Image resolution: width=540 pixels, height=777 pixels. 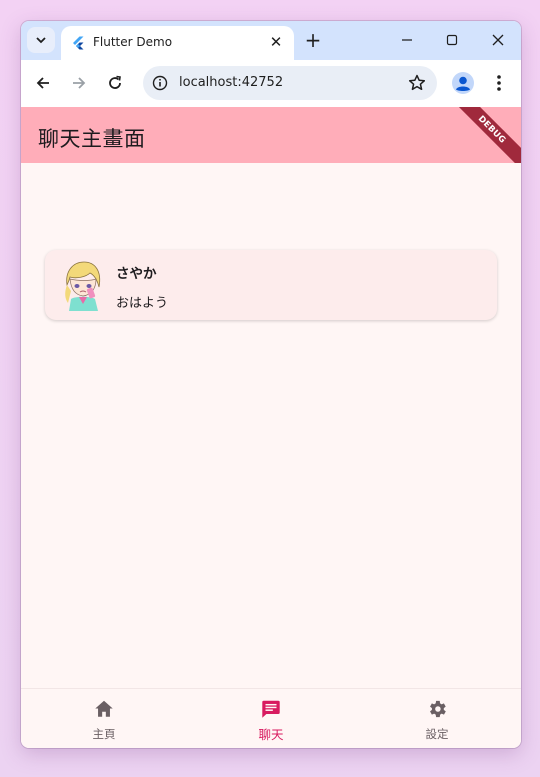 I want to click on browser-toolbar: localhost:42752, so click(x=271, y=83).